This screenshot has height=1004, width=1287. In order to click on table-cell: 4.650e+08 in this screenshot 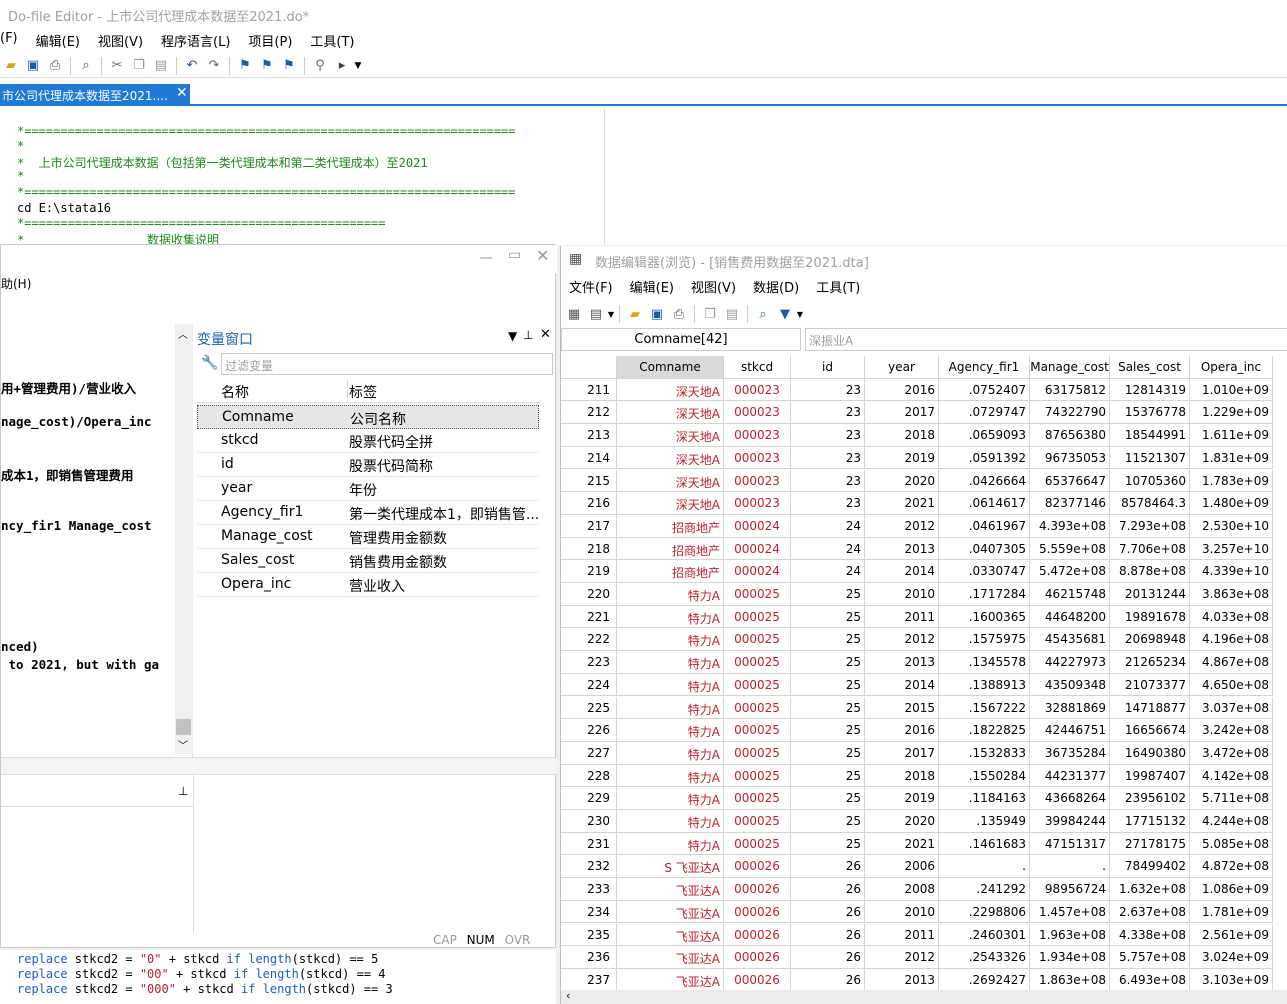, I will do `click(1231, 685)`.